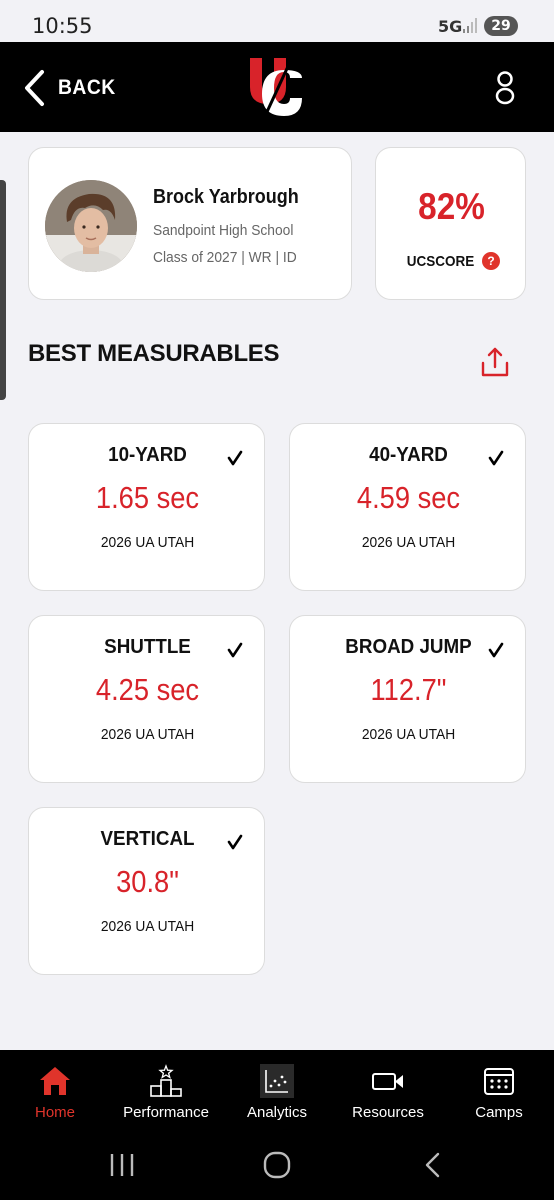 The width and height of the screenshot is (554, 1200). What do you see at coordinates (166, 1112) in the screenshot?
I see `nav-label: Performance` at bounding box center [166, 1112].